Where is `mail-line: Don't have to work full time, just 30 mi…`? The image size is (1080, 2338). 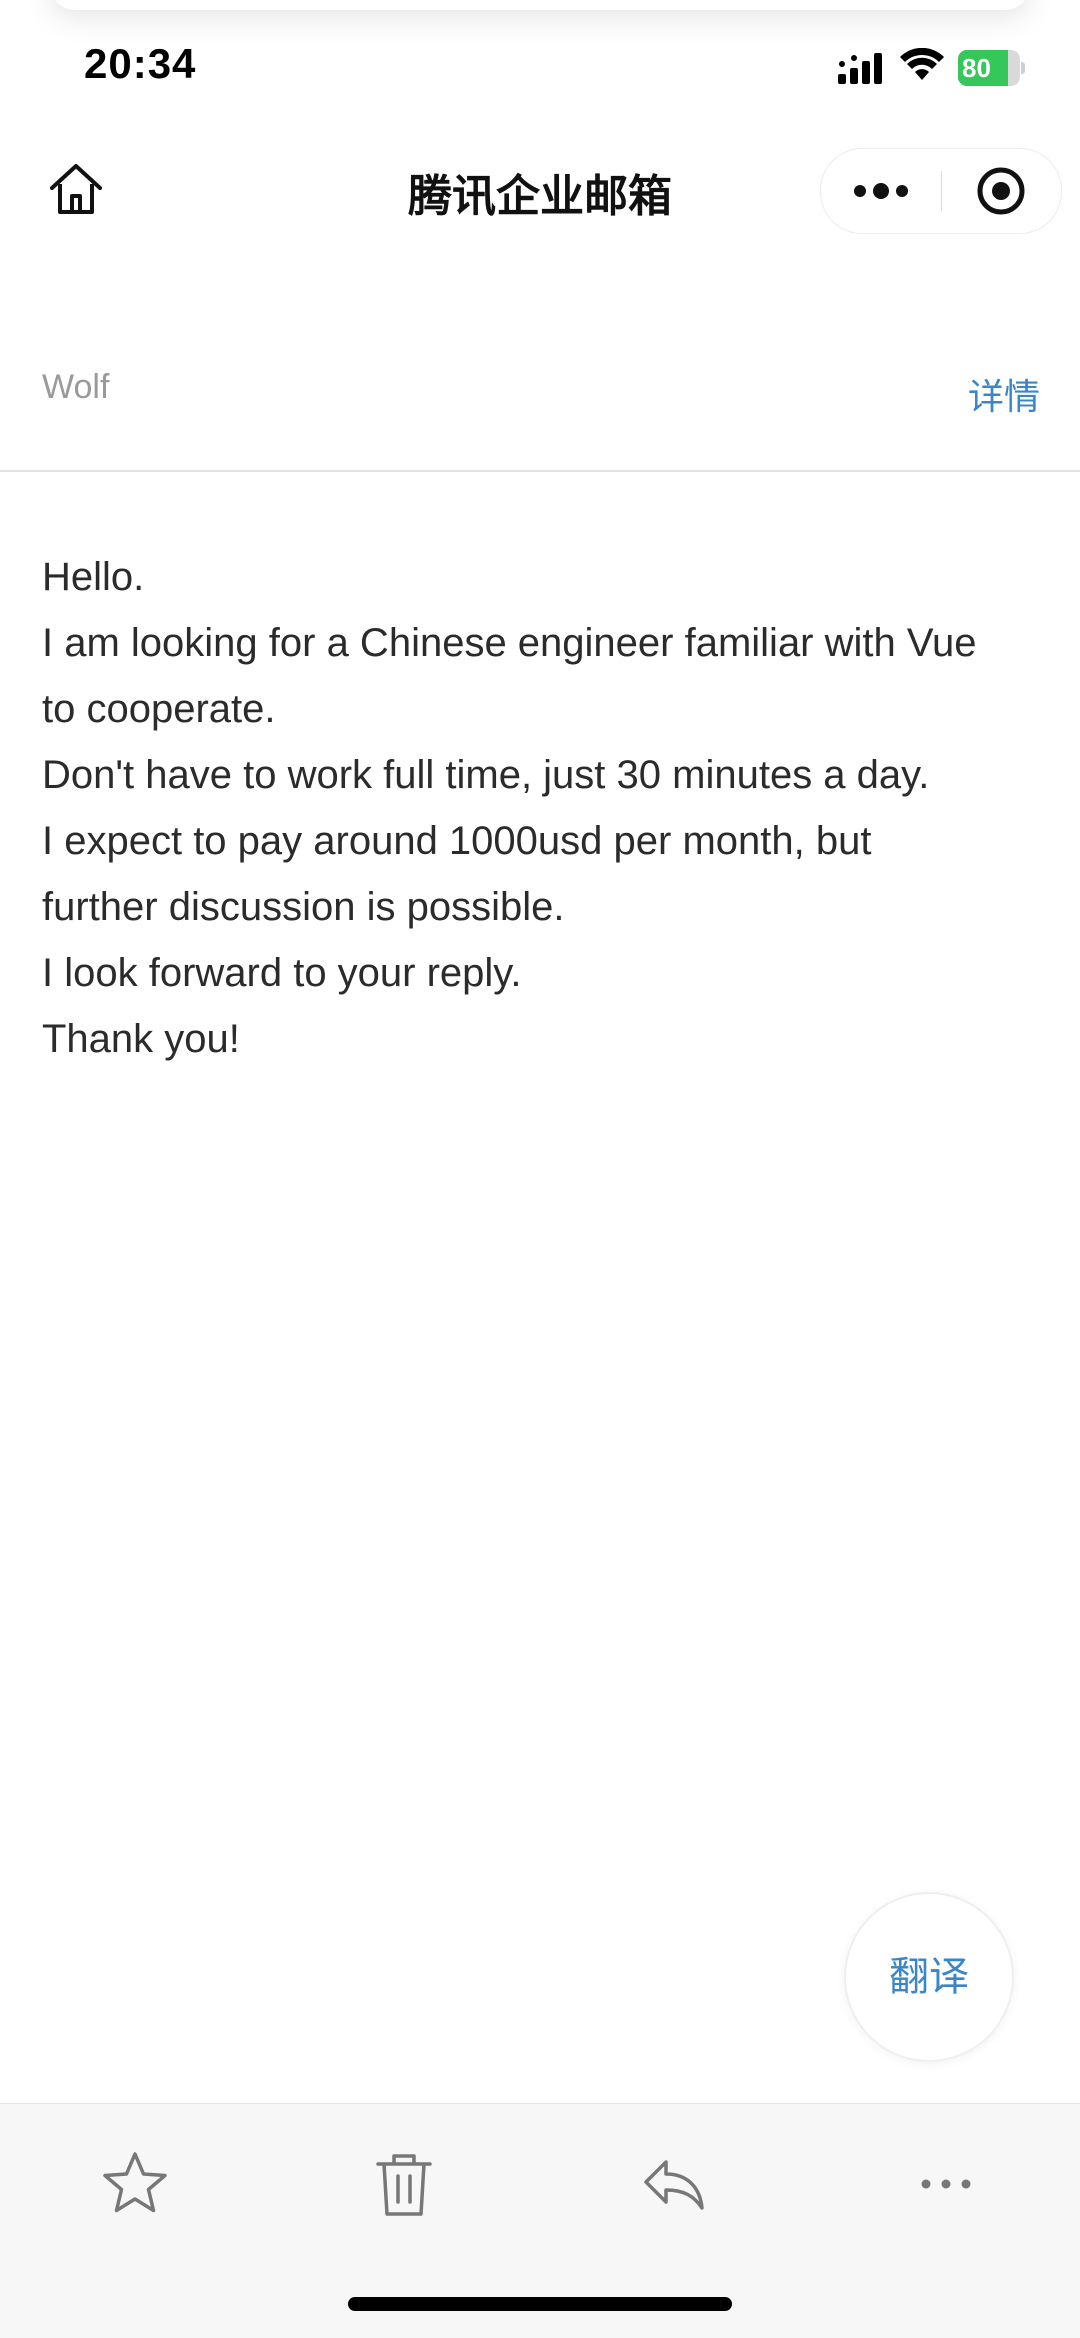 mail-line: Don't have to work full time, just 30 mi… is located at coordinates (486, 775).